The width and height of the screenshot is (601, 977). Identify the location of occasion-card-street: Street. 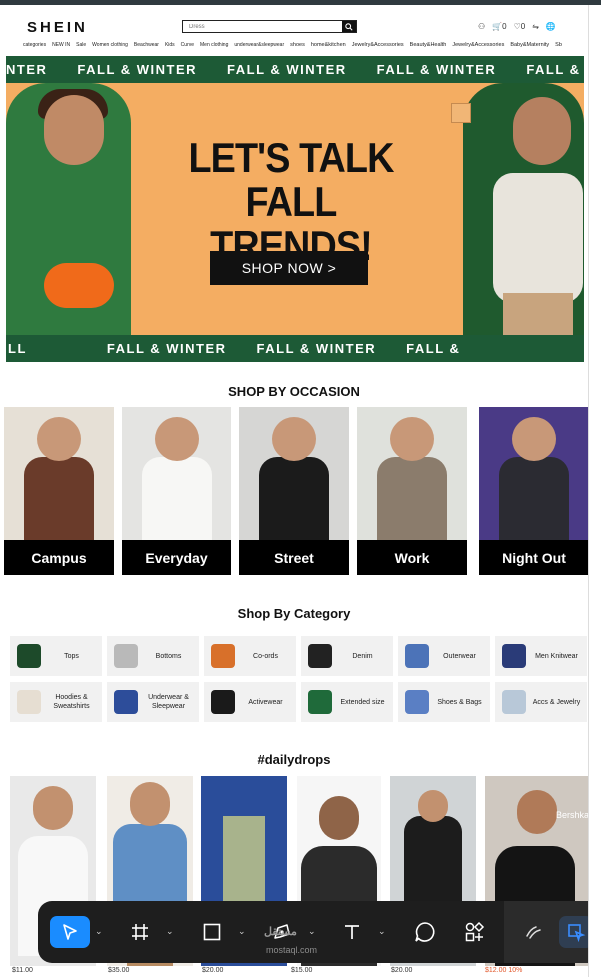
(294, 491).